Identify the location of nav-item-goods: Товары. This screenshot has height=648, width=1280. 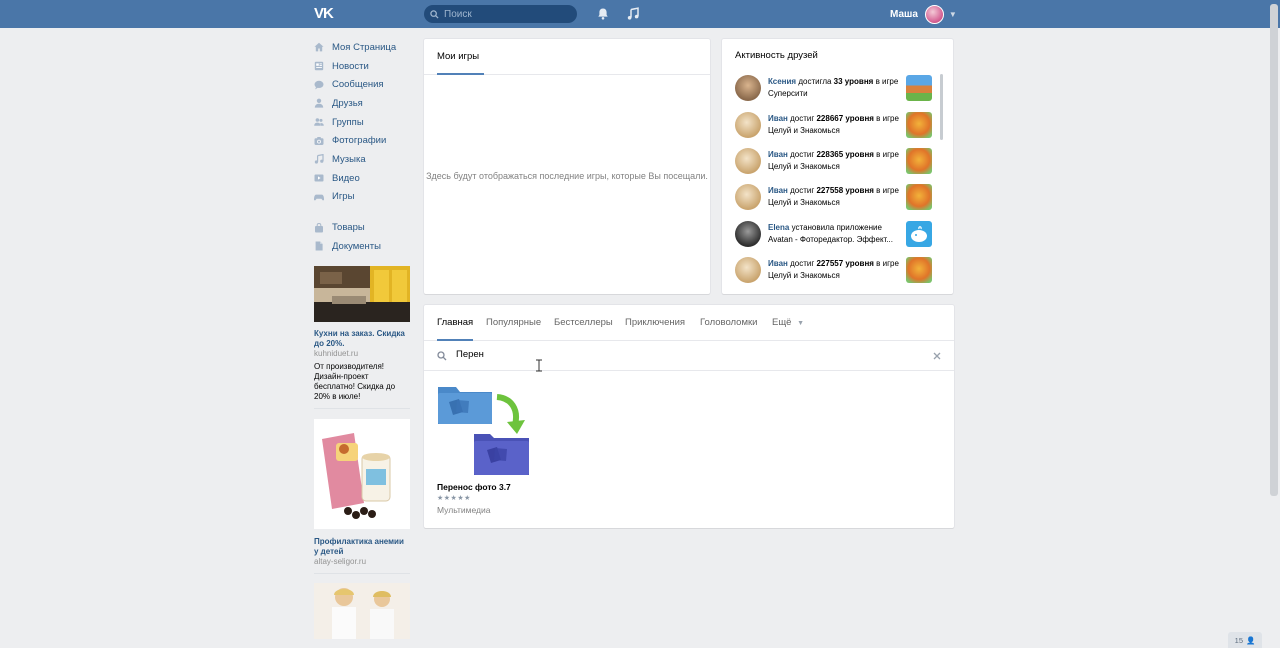
(364, 227).